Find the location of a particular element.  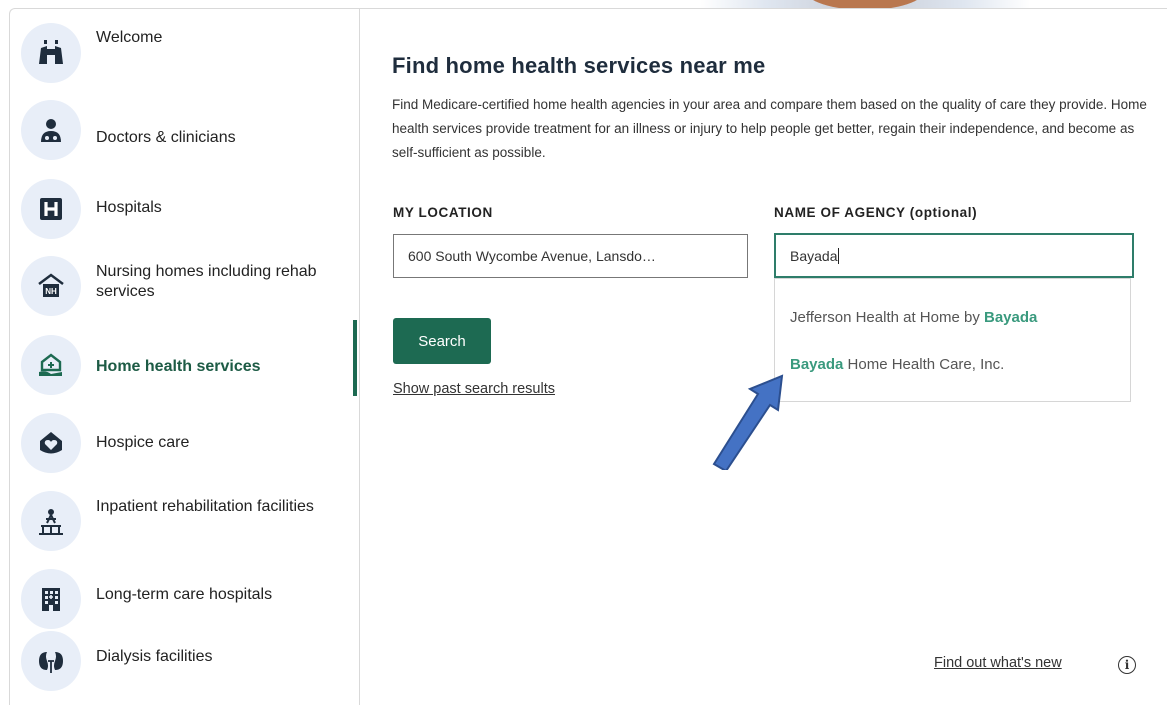

info-icon: i is located at coordinates (1127, 665).